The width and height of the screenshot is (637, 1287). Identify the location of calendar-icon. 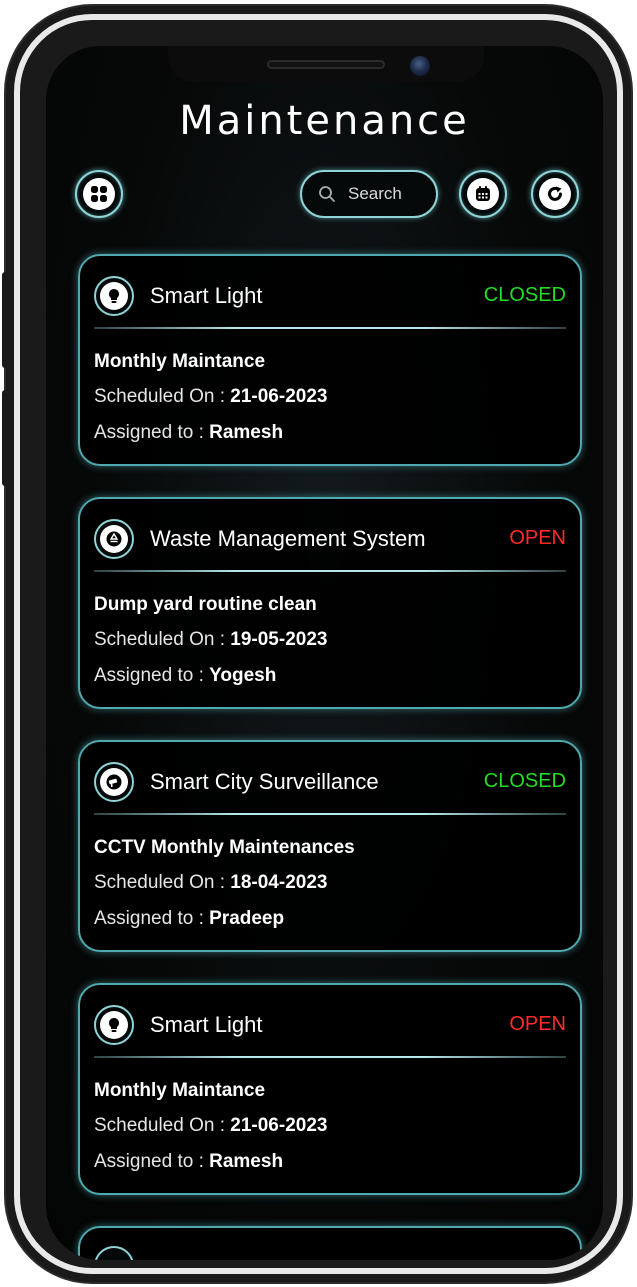
(483, 194).